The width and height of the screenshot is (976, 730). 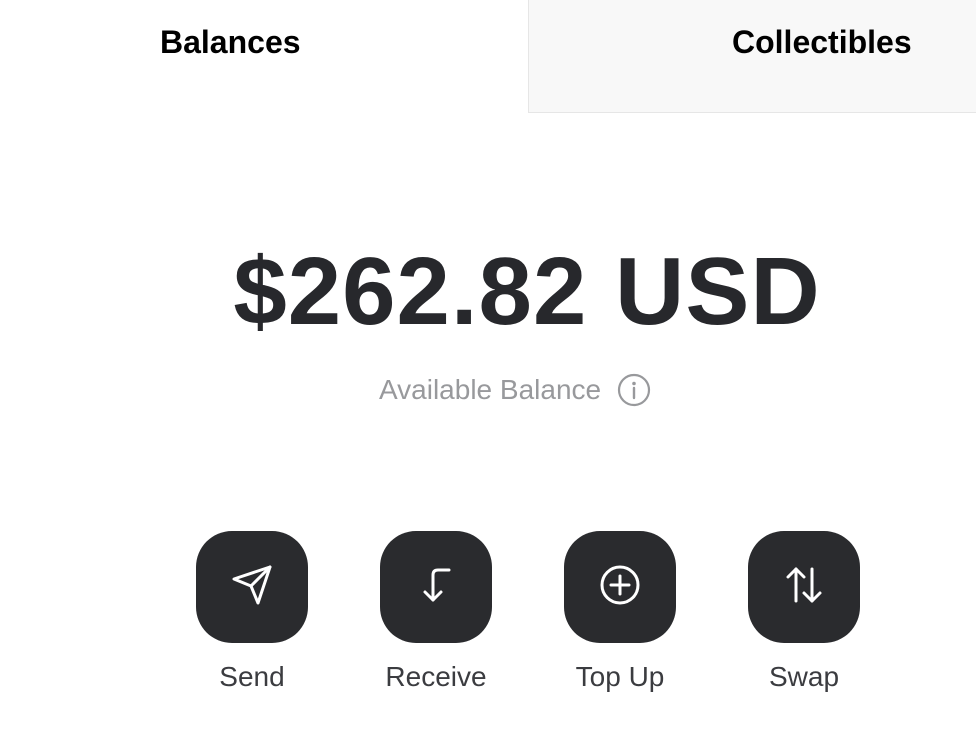 I want to click on send-button, so click(x=252, y=587).